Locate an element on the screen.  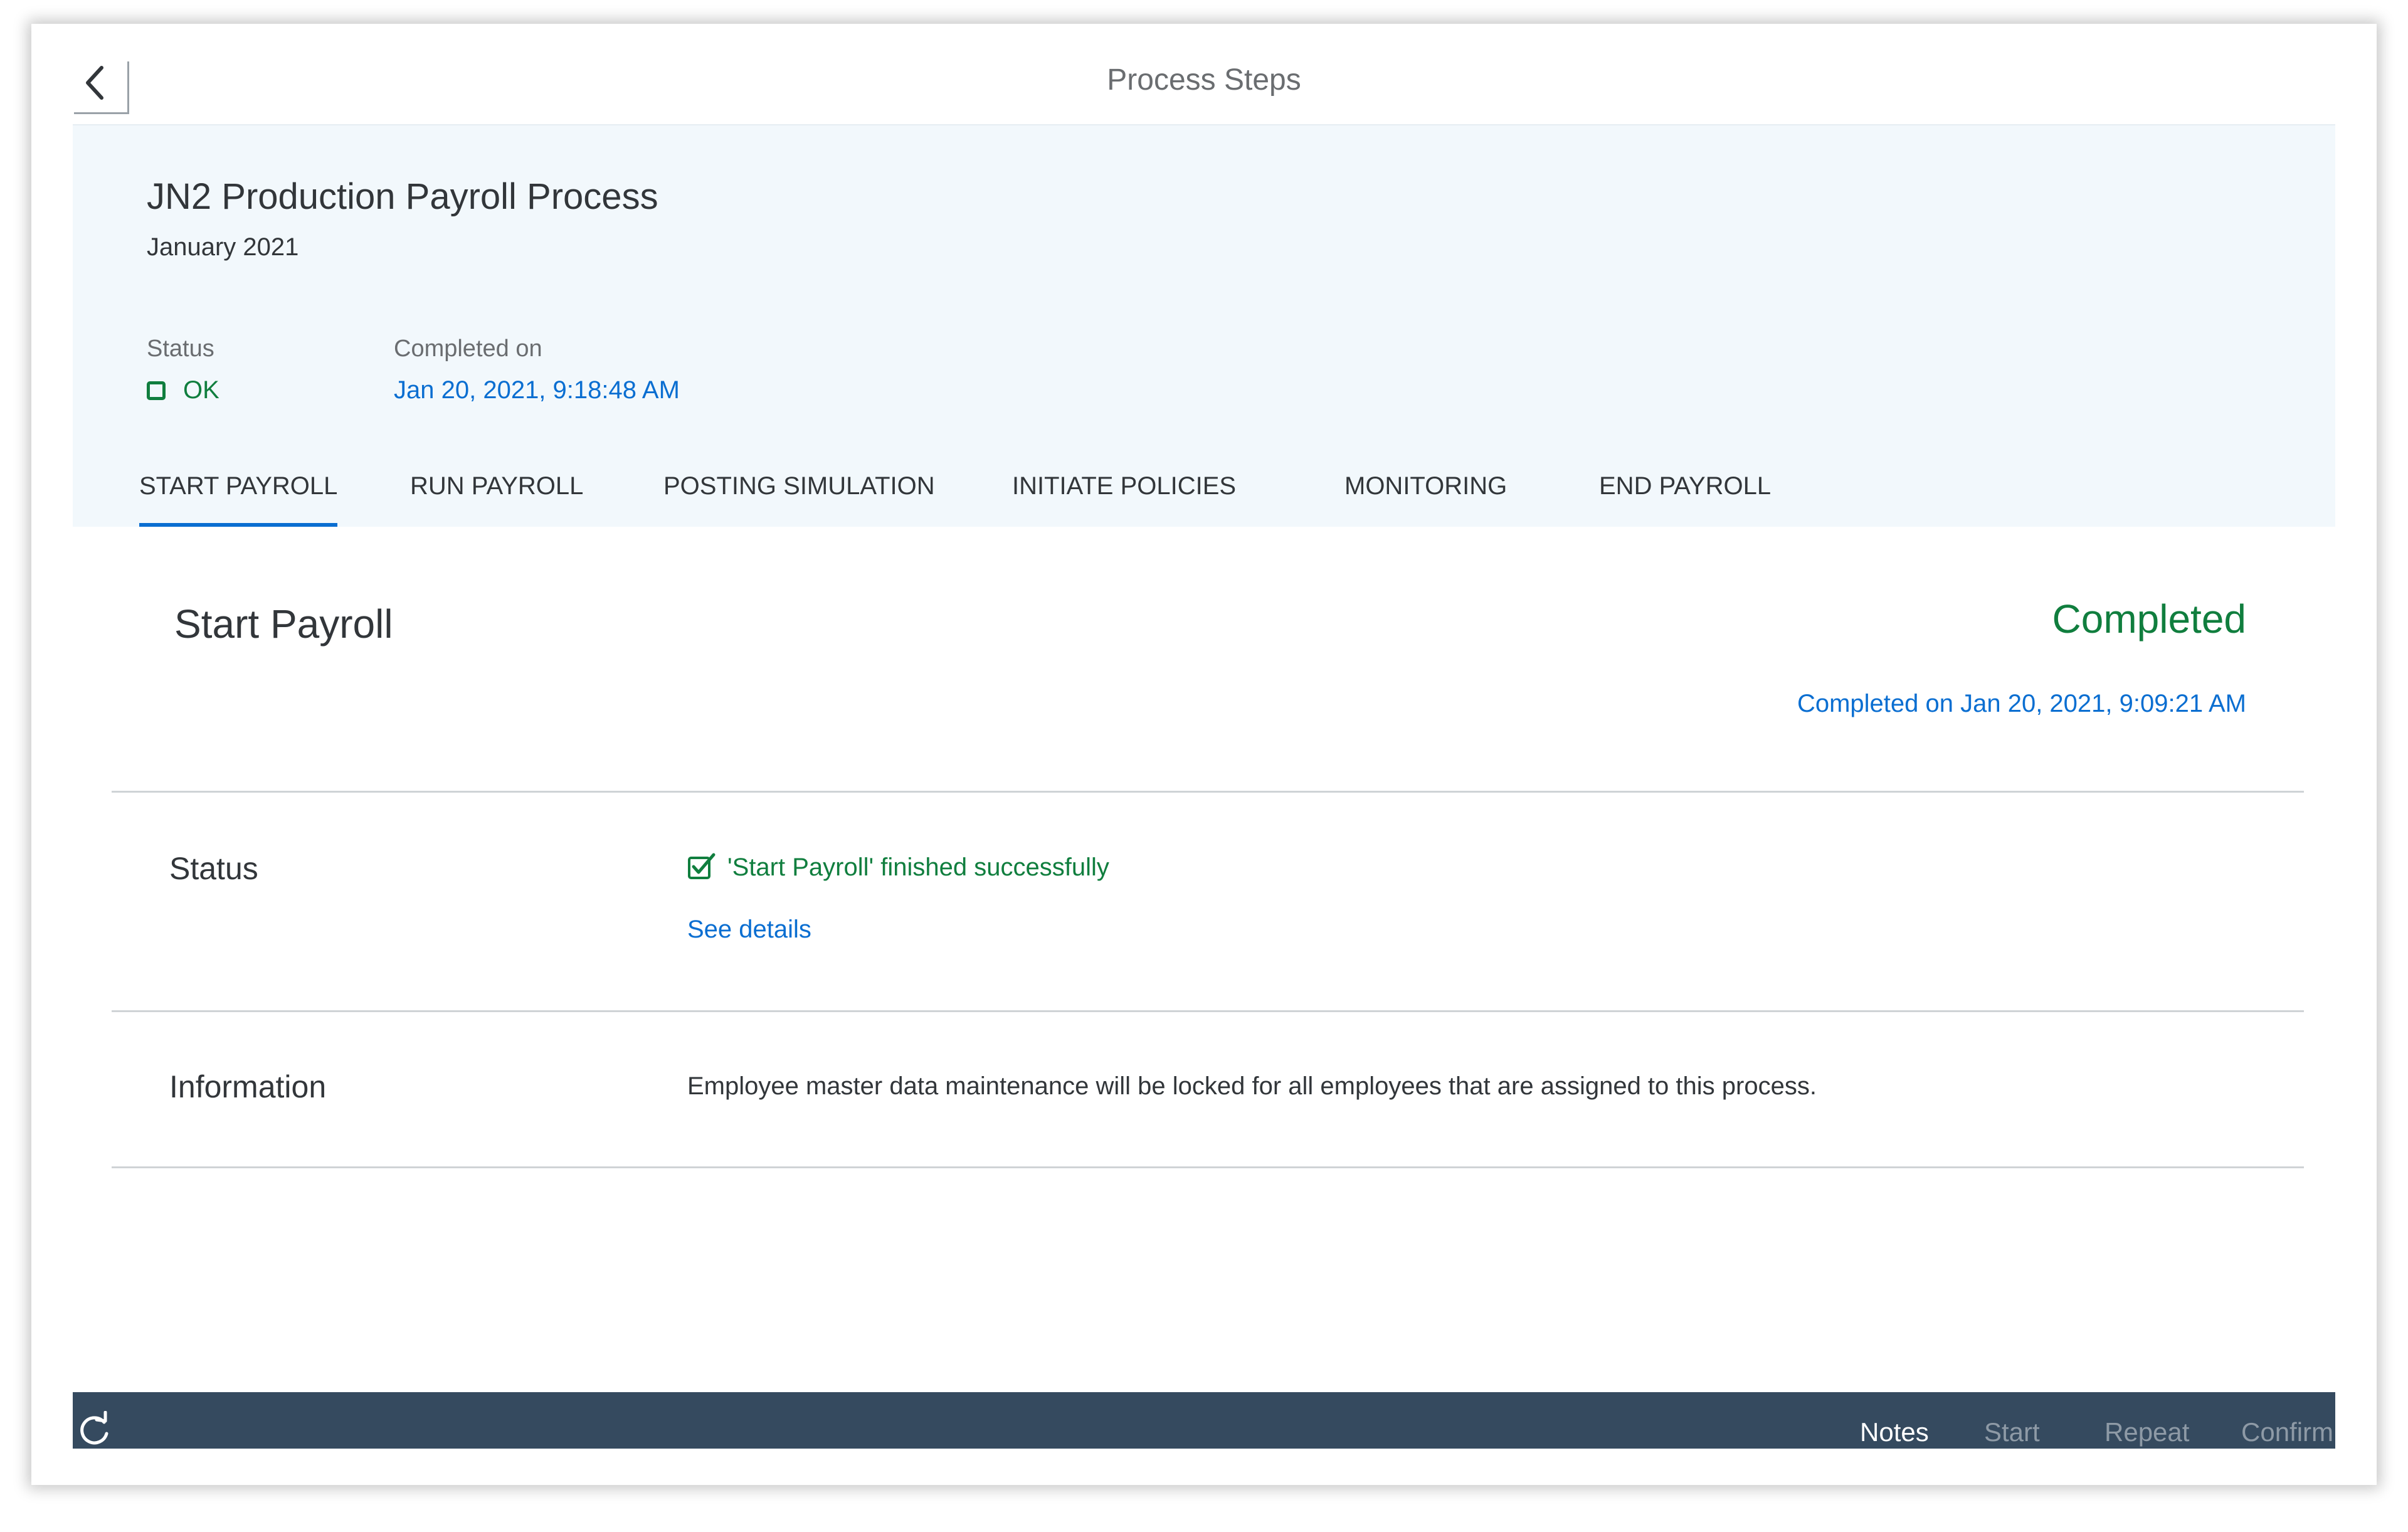
confirm-button: Confirm is located at coordinates (2287, 1432).